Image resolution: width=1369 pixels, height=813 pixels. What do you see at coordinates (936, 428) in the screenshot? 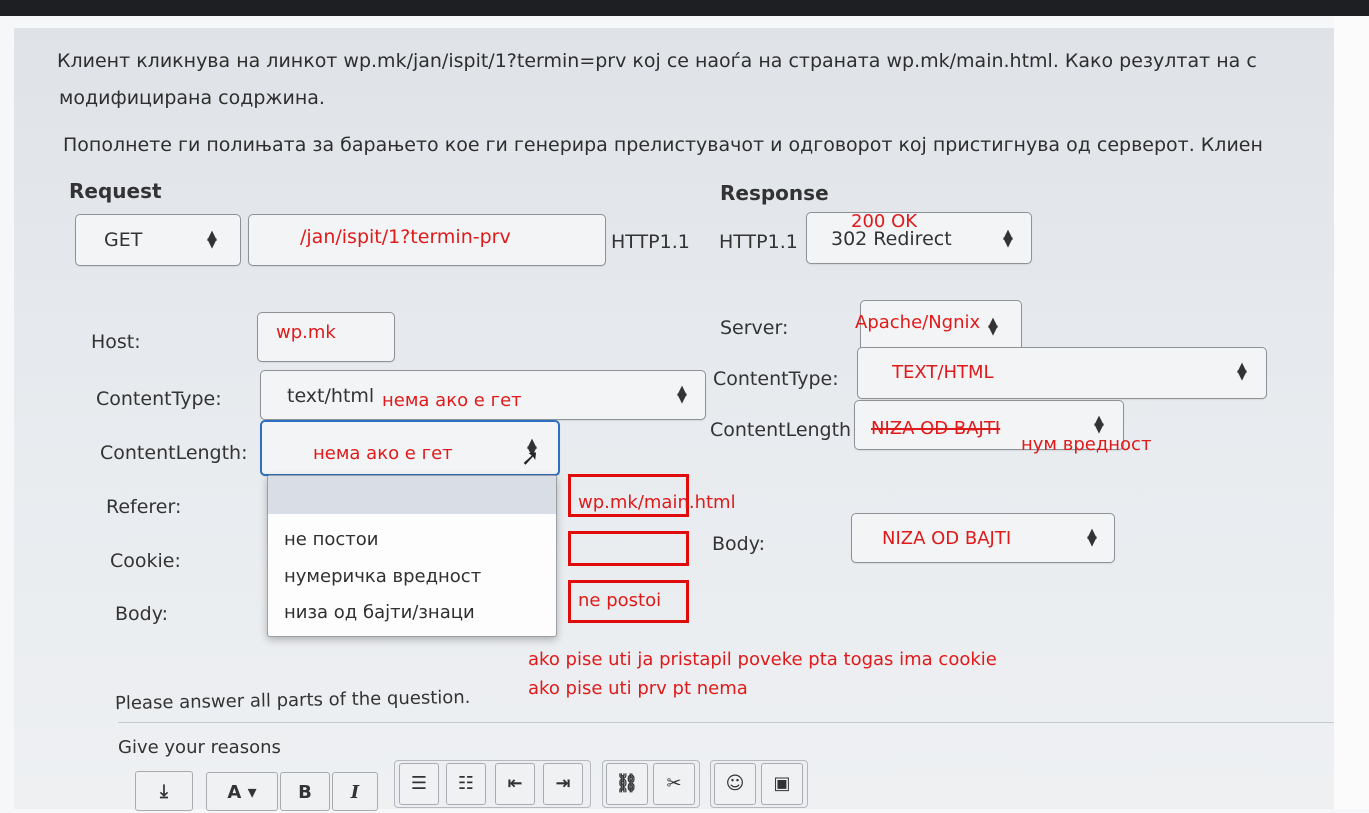
I see `response-content-length-struck: NIZA OD BAJTI` at bounding box center [936, 428].